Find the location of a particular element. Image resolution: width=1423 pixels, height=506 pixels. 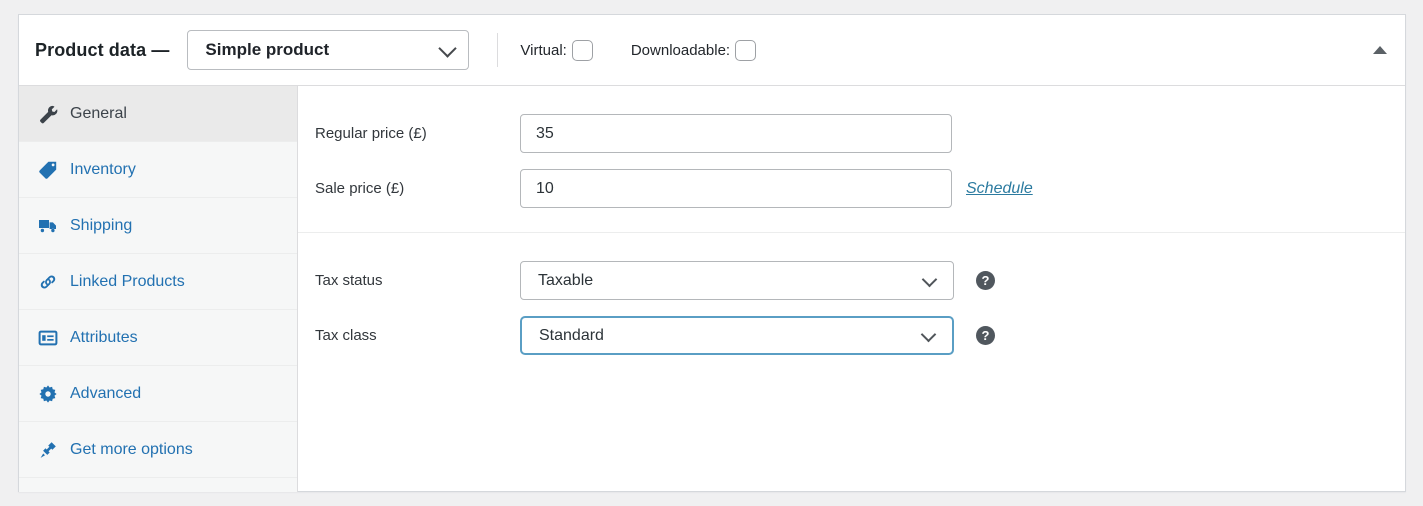

schedule-link: Schedule is located at coordinates (999, 189).